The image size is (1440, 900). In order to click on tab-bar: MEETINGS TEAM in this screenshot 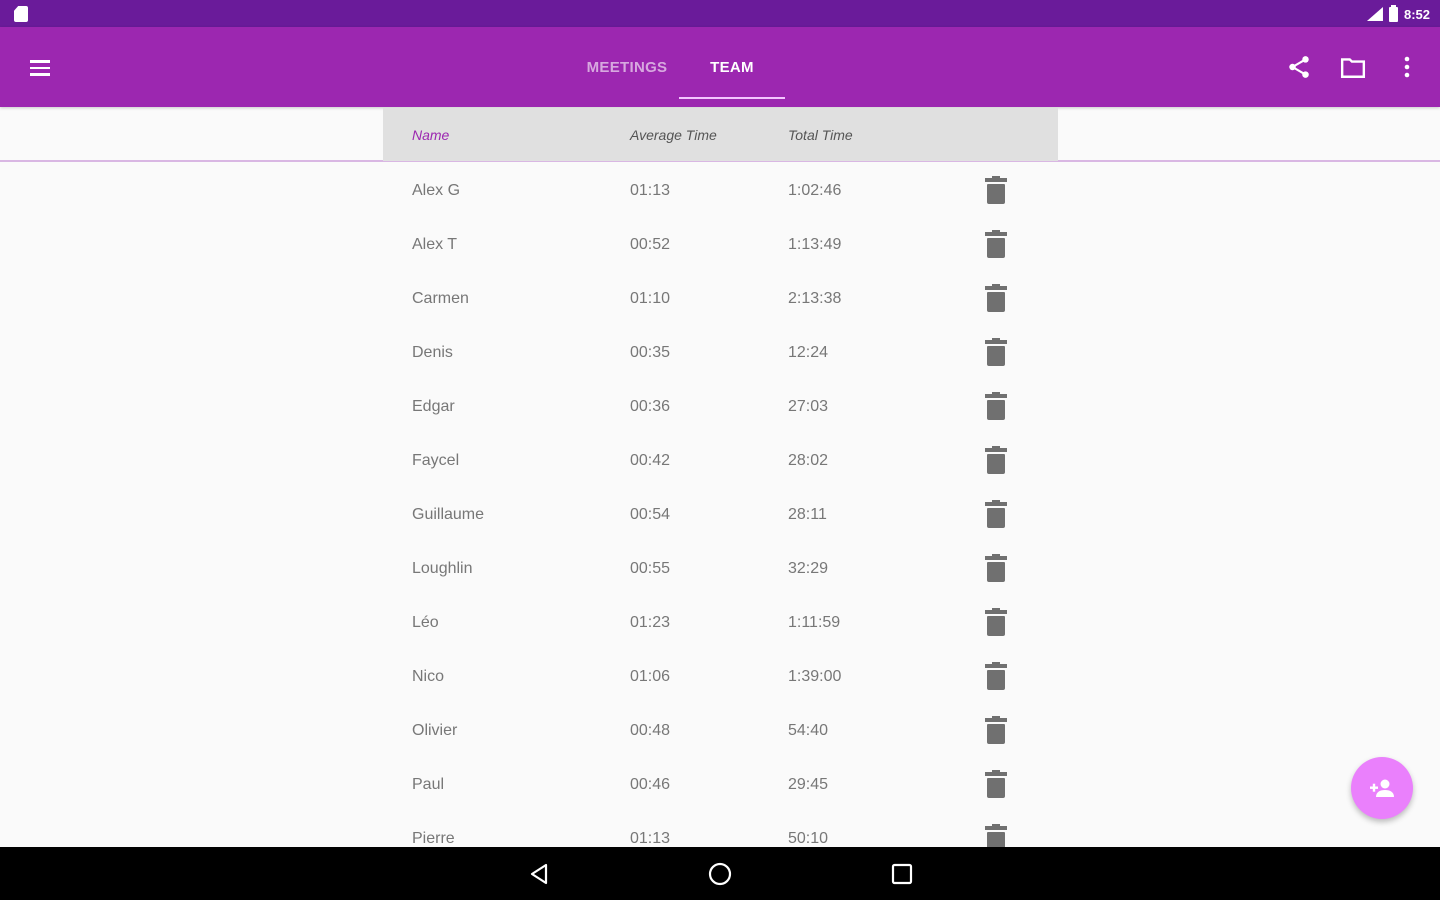, I will do `click(680, 67)`.